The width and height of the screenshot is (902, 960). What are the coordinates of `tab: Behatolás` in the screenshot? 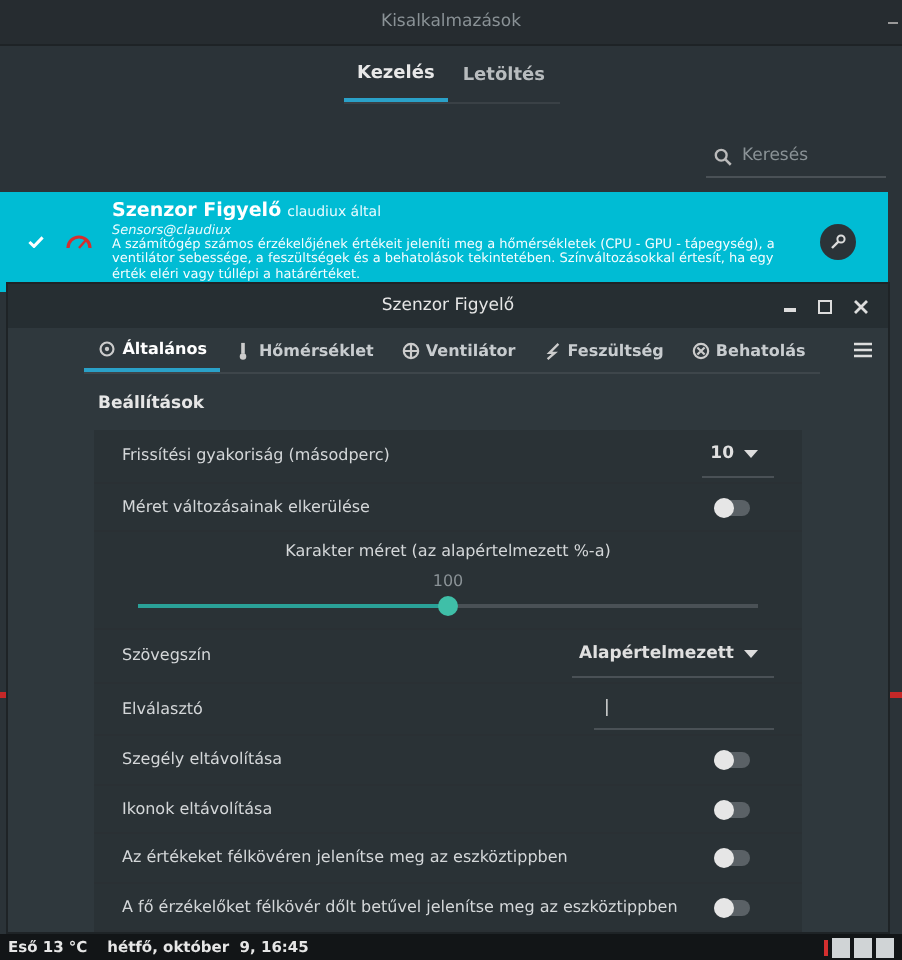 It's located at (748, 351).